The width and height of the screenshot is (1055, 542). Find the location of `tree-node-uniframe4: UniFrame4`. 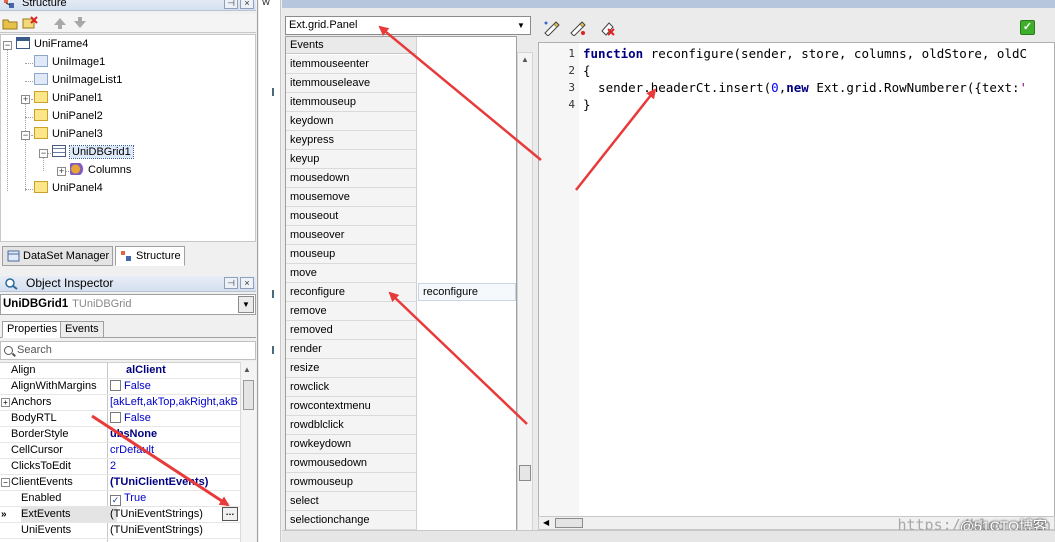

tree-node-uniframe4: UniFrame4 is located at coordinates (52, 44).